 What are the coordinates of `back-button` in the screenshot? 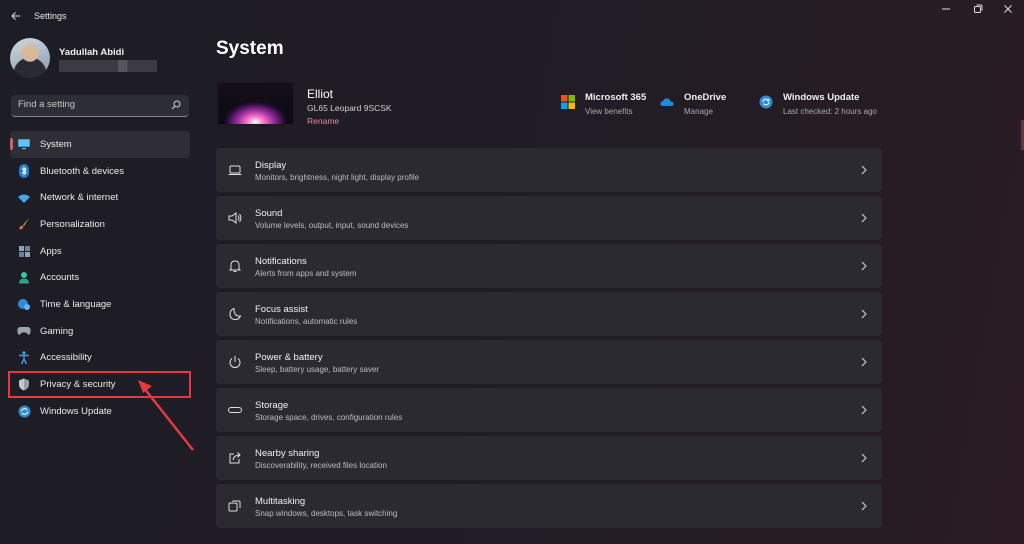 It's located at (16, 16).